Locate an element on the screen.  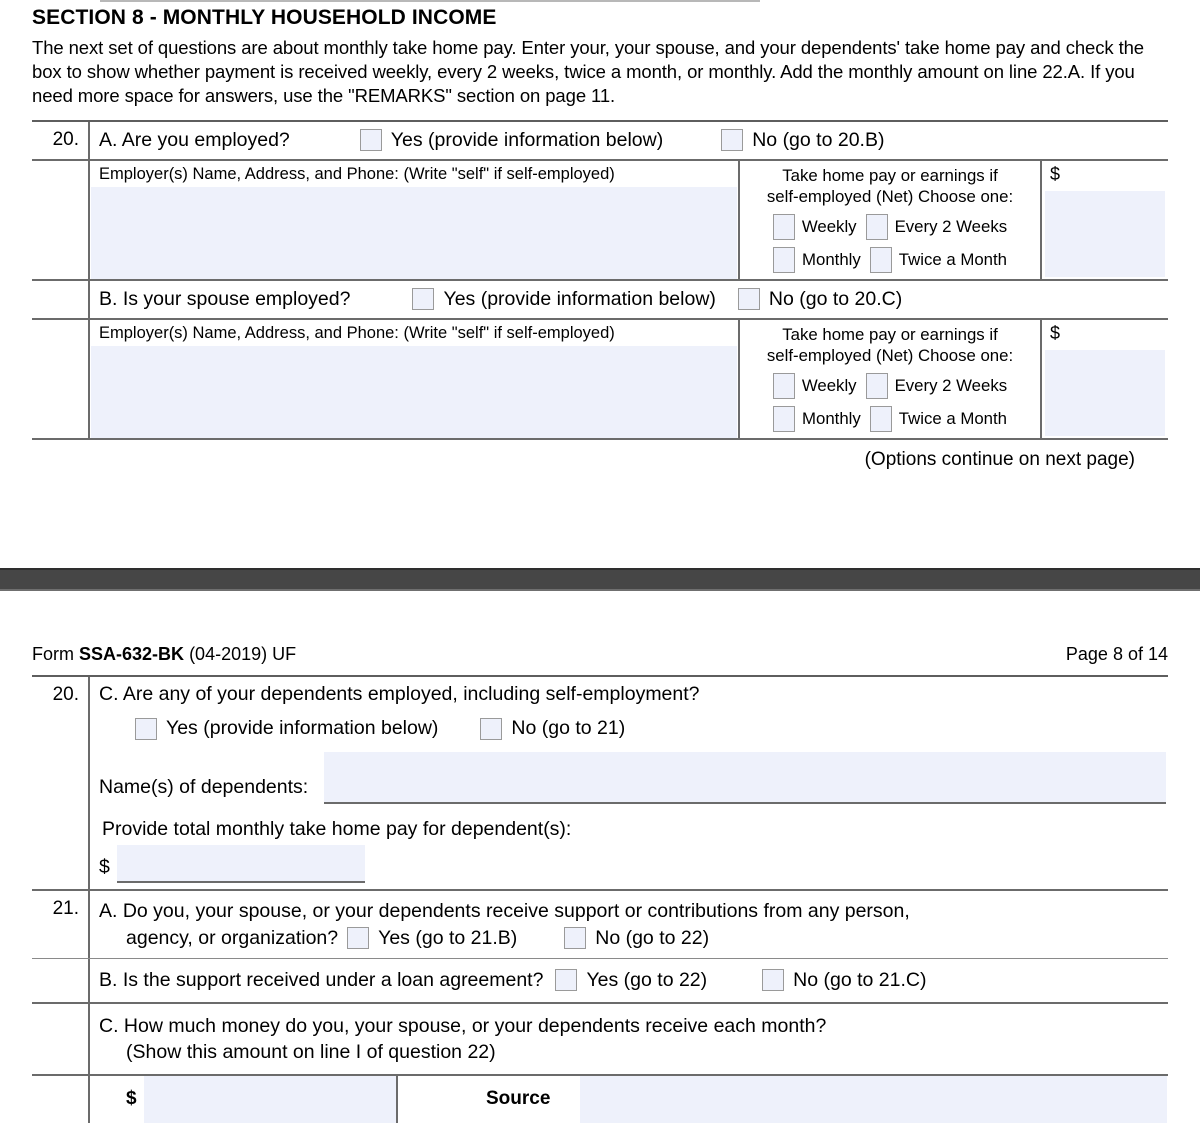
section-title: SECTION 8 - MONTHLY HOUSEHOLD INCOME is located at coordinates (264, 17).